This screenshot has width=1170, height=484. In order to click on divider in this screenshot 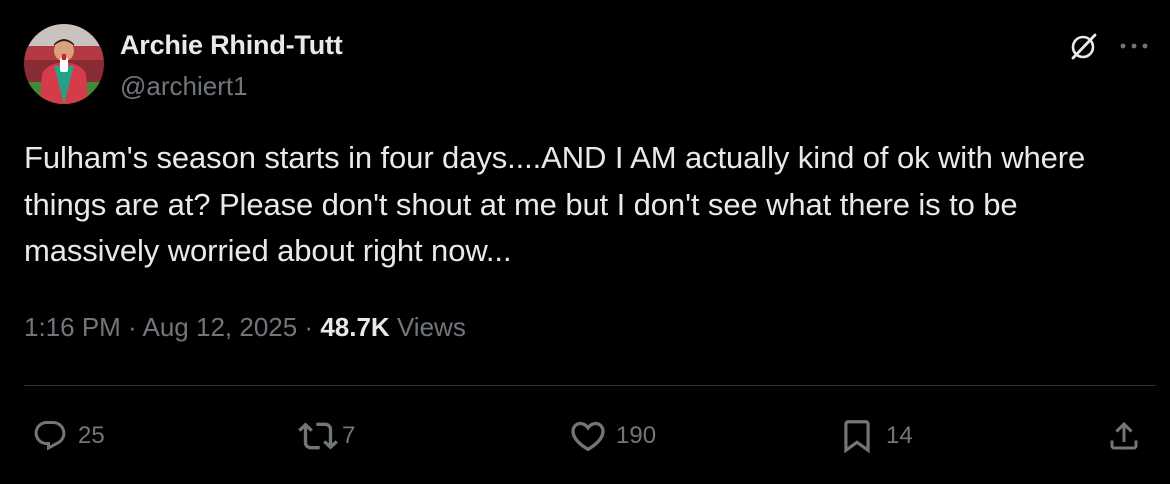, I will do `click(590, 385)`.